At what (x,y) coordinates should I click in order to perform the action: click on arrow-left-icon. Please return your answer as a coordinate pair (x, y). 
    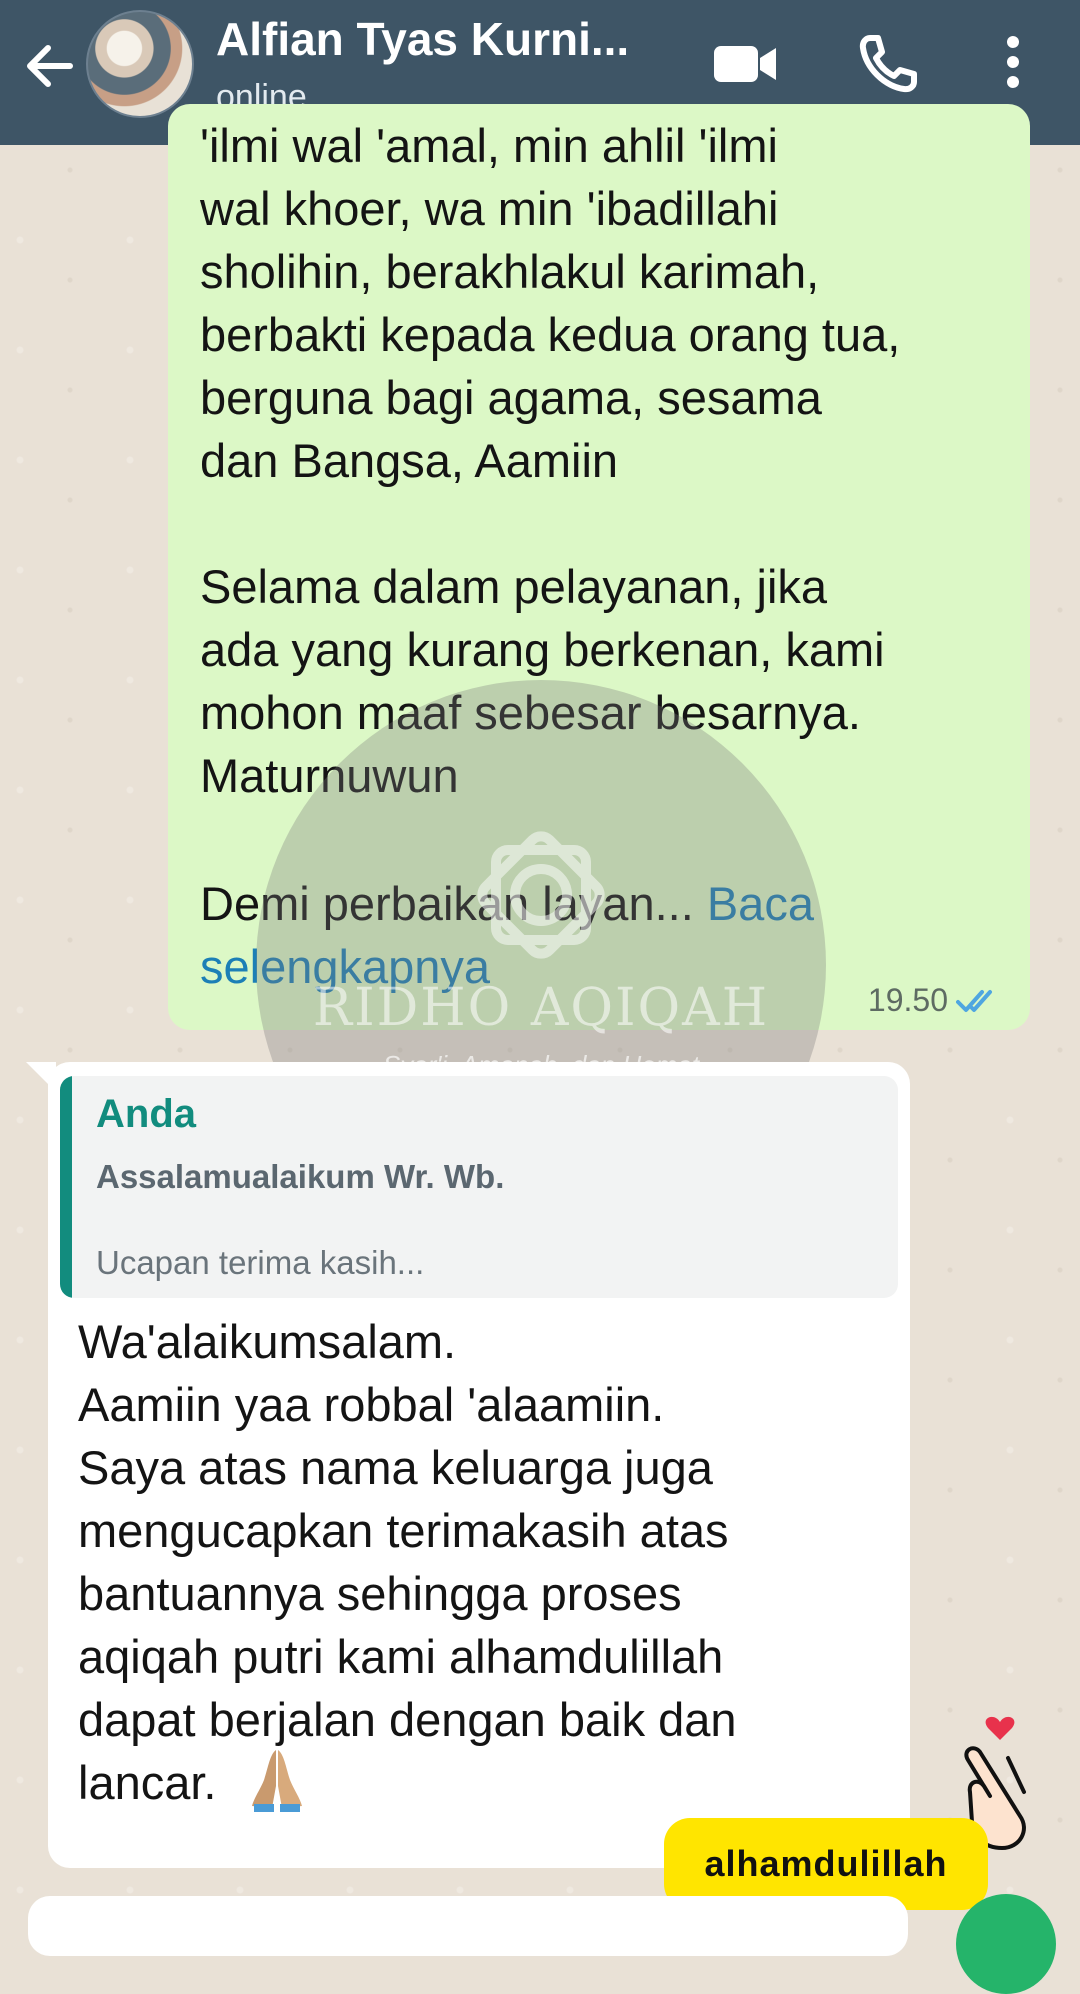
    Looking at the image, I should click on (50, 66).